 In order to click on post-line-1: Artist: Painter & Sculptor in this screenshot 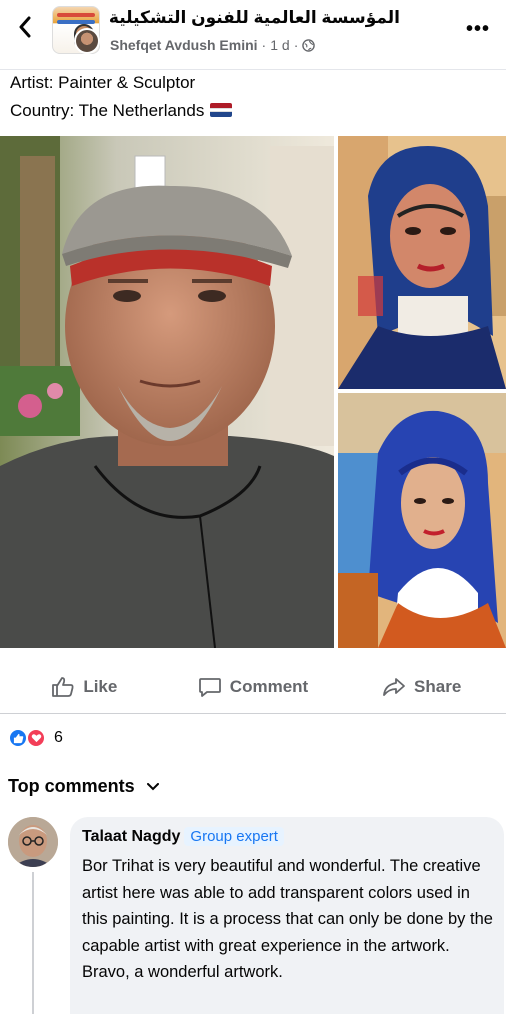, I will do `click(103, 82)`.